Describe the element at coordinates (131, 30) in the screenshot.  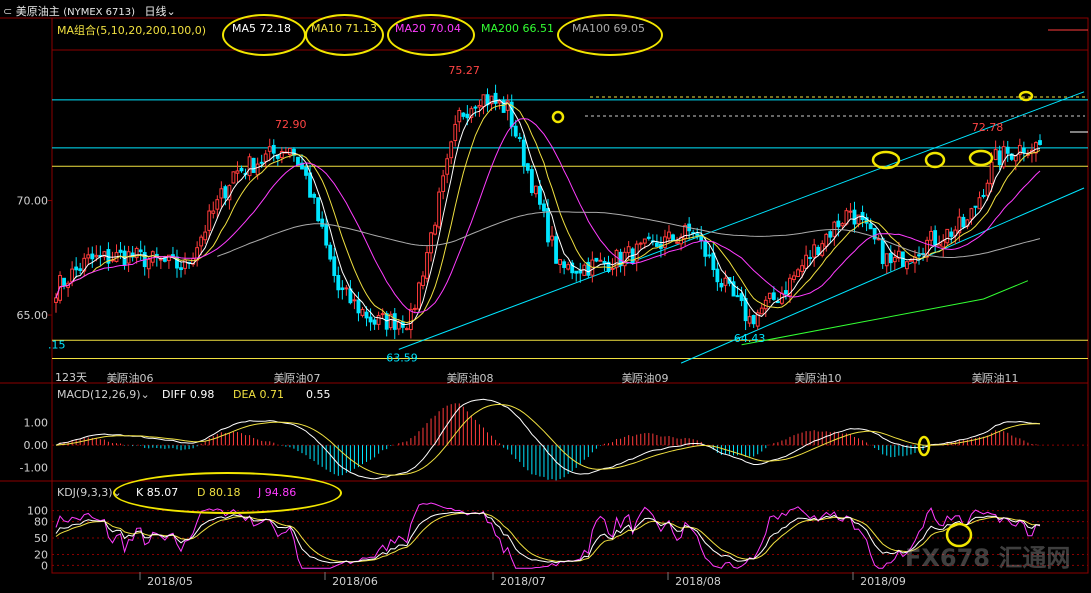
I see `ma-indicator-label: MA组合(5,10,20,200,100,0)` at that location.